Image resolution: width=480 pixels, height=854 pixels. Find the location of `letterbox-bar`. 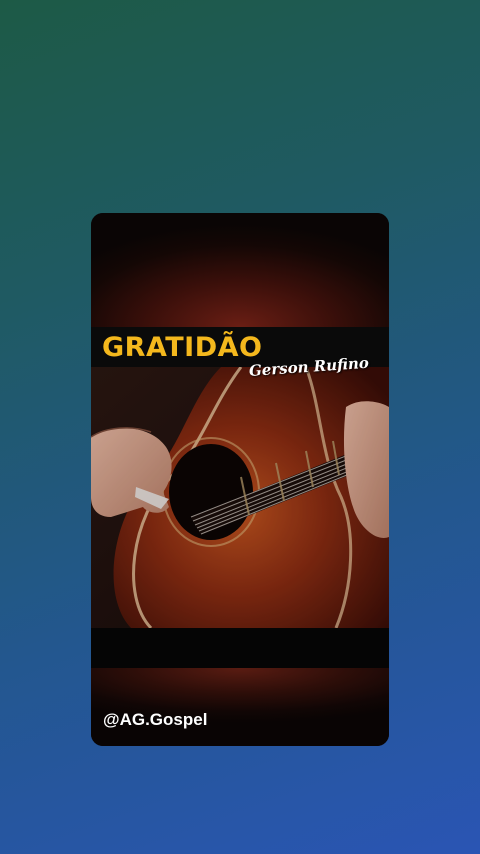

letterbox-bar is located at coordinates (240, 648).